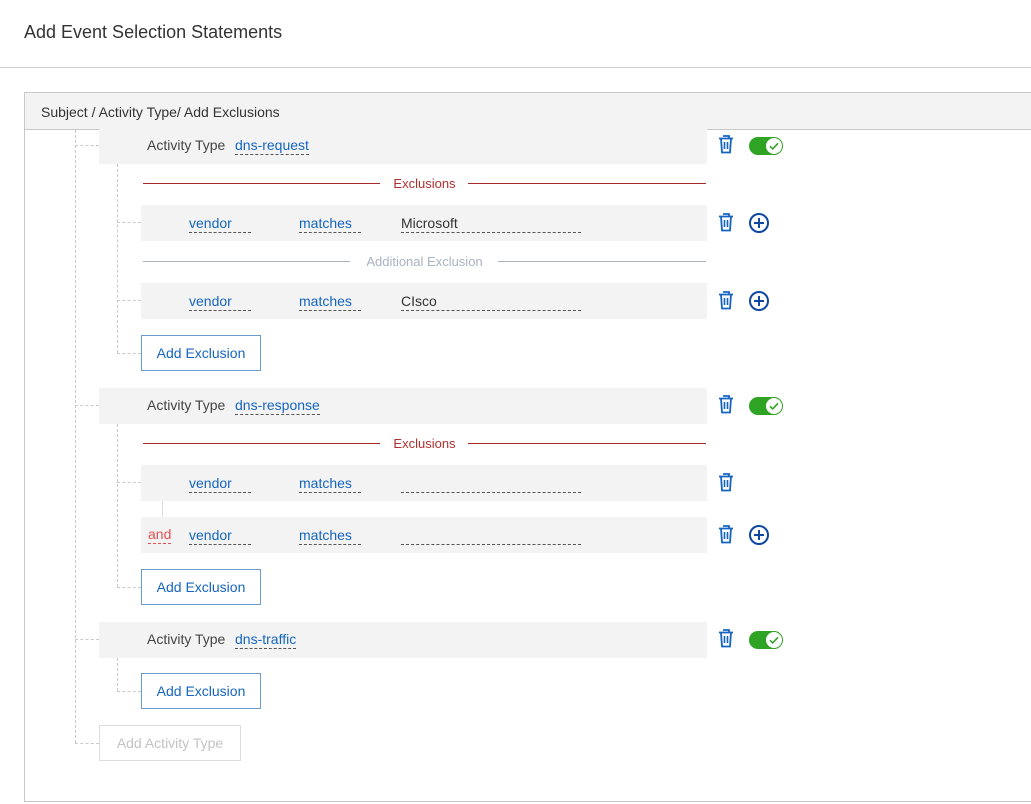 The image size is (1031, 804). I want to click on page-title: Add Event Selection Statements, so click(153, 32).